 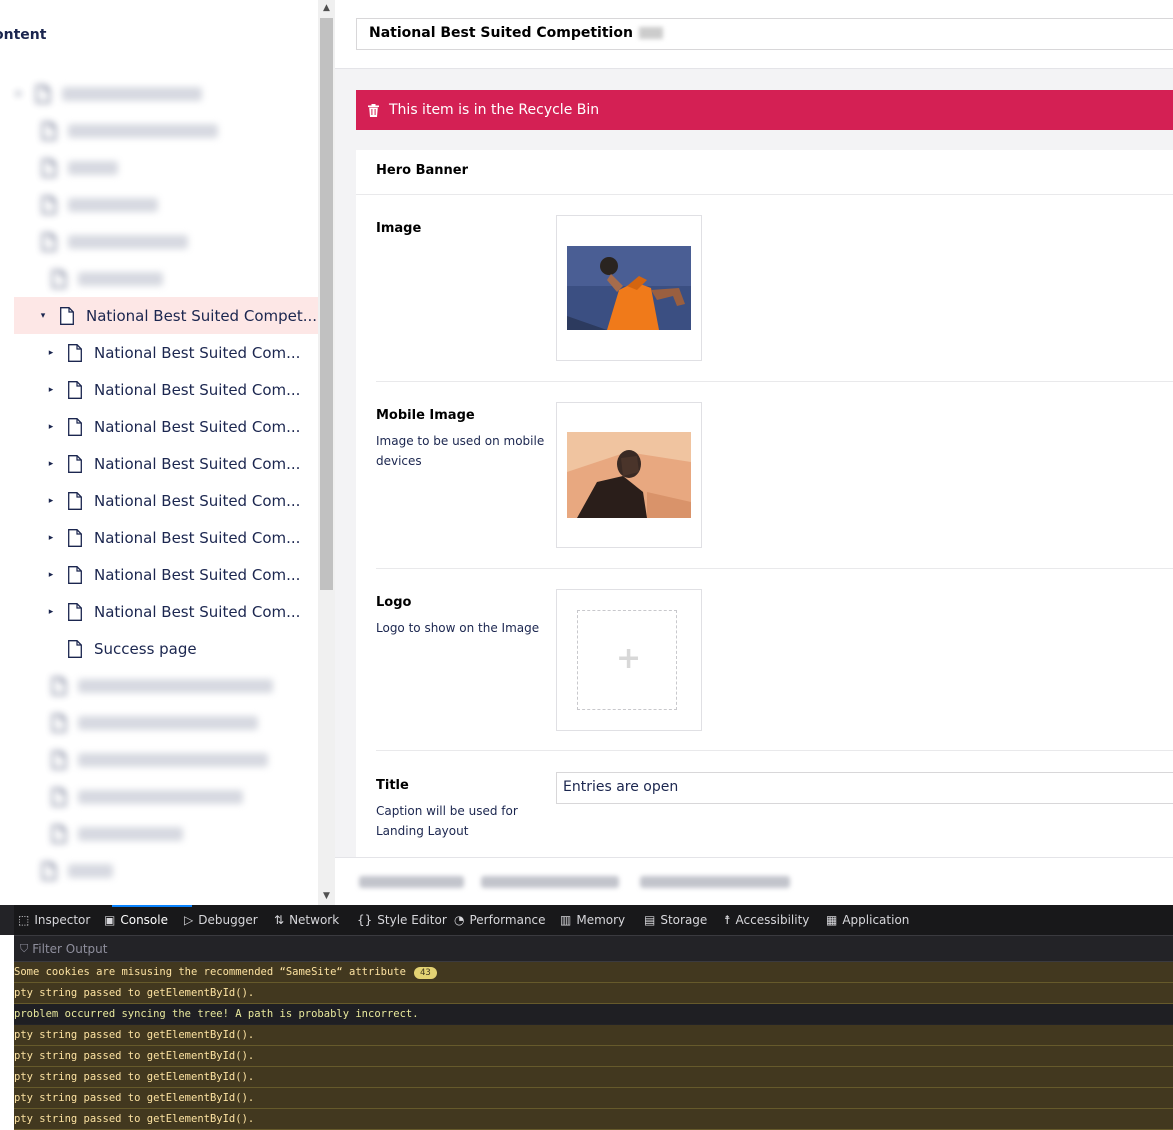 I want to click on devtools-tab-debugger: ▷ Debugger, so click(x=221, y=920).